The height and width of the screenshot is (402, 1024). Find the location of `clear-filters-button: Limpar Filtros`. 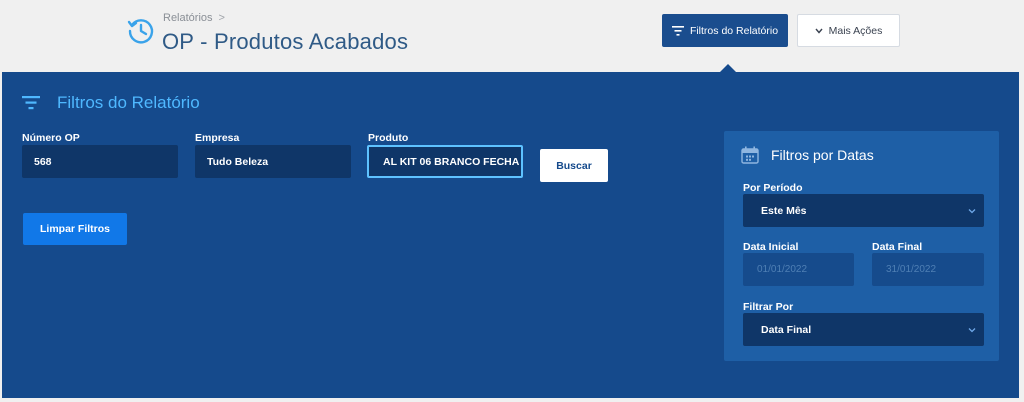

clear-filters-button: Limpar Filtros is located at coordinates (75, 229).